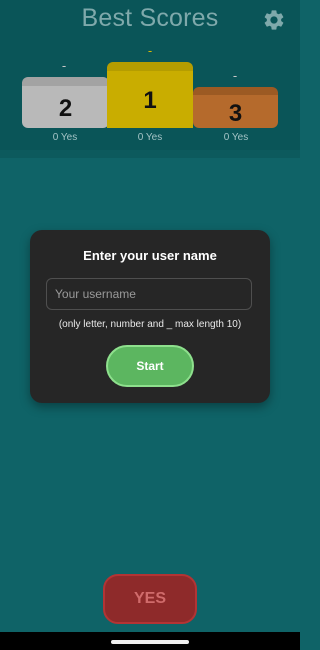 This screenshot has width=320, height=650. I want to click on yes-button: YES, so click(150, 599).